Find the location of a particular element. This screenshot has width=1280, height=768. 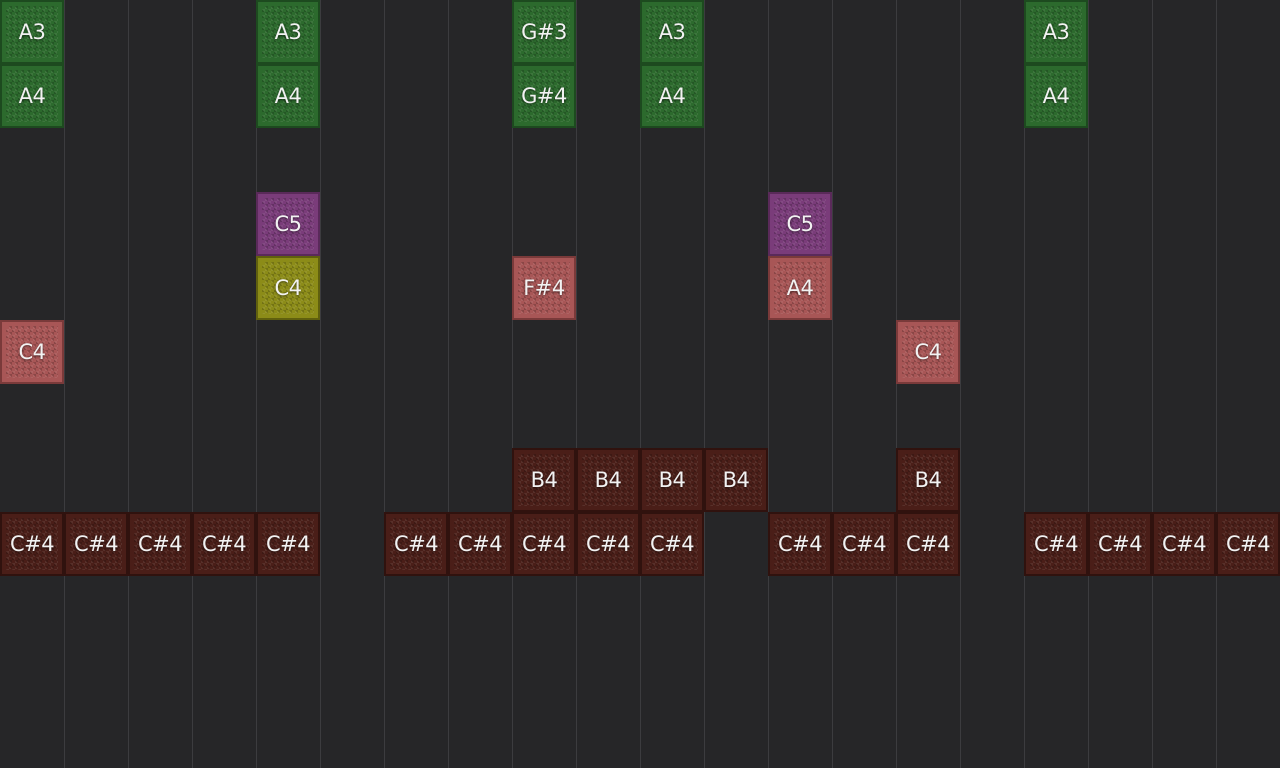

note-label: F#4 is located at coordinates (544, 288).